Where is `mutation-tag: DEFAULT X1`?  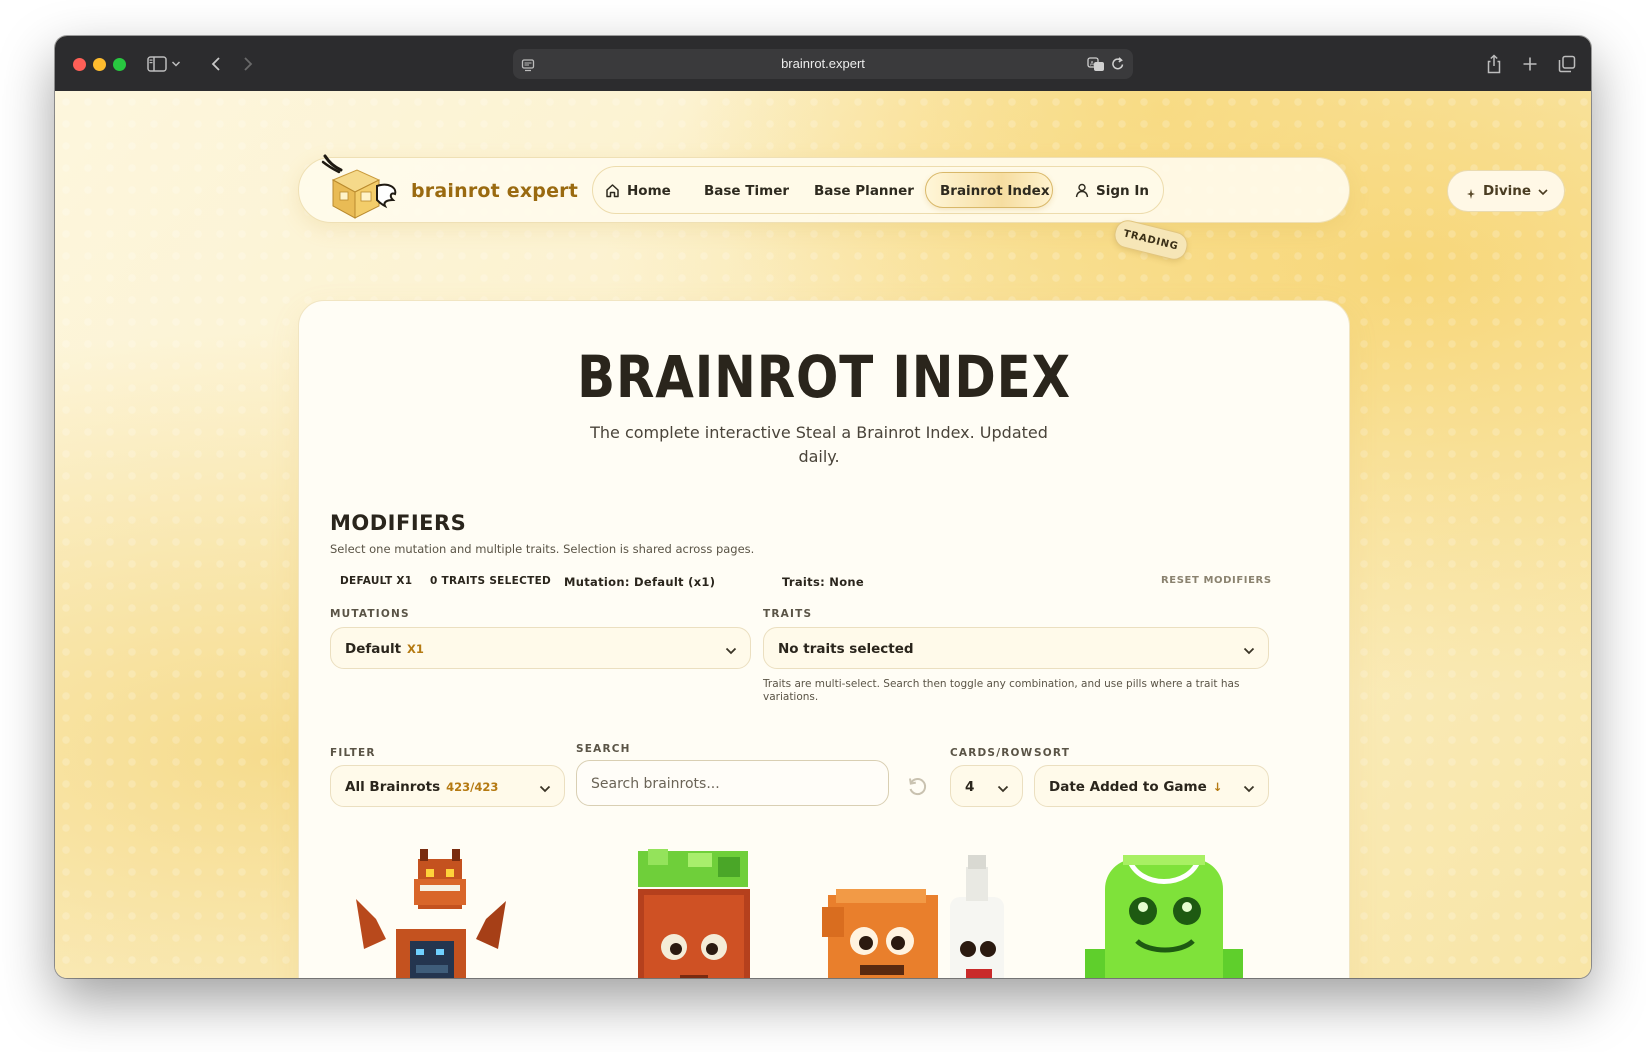
mutation-tag: DEFAULT X1 is located at coordinates (376, 581).